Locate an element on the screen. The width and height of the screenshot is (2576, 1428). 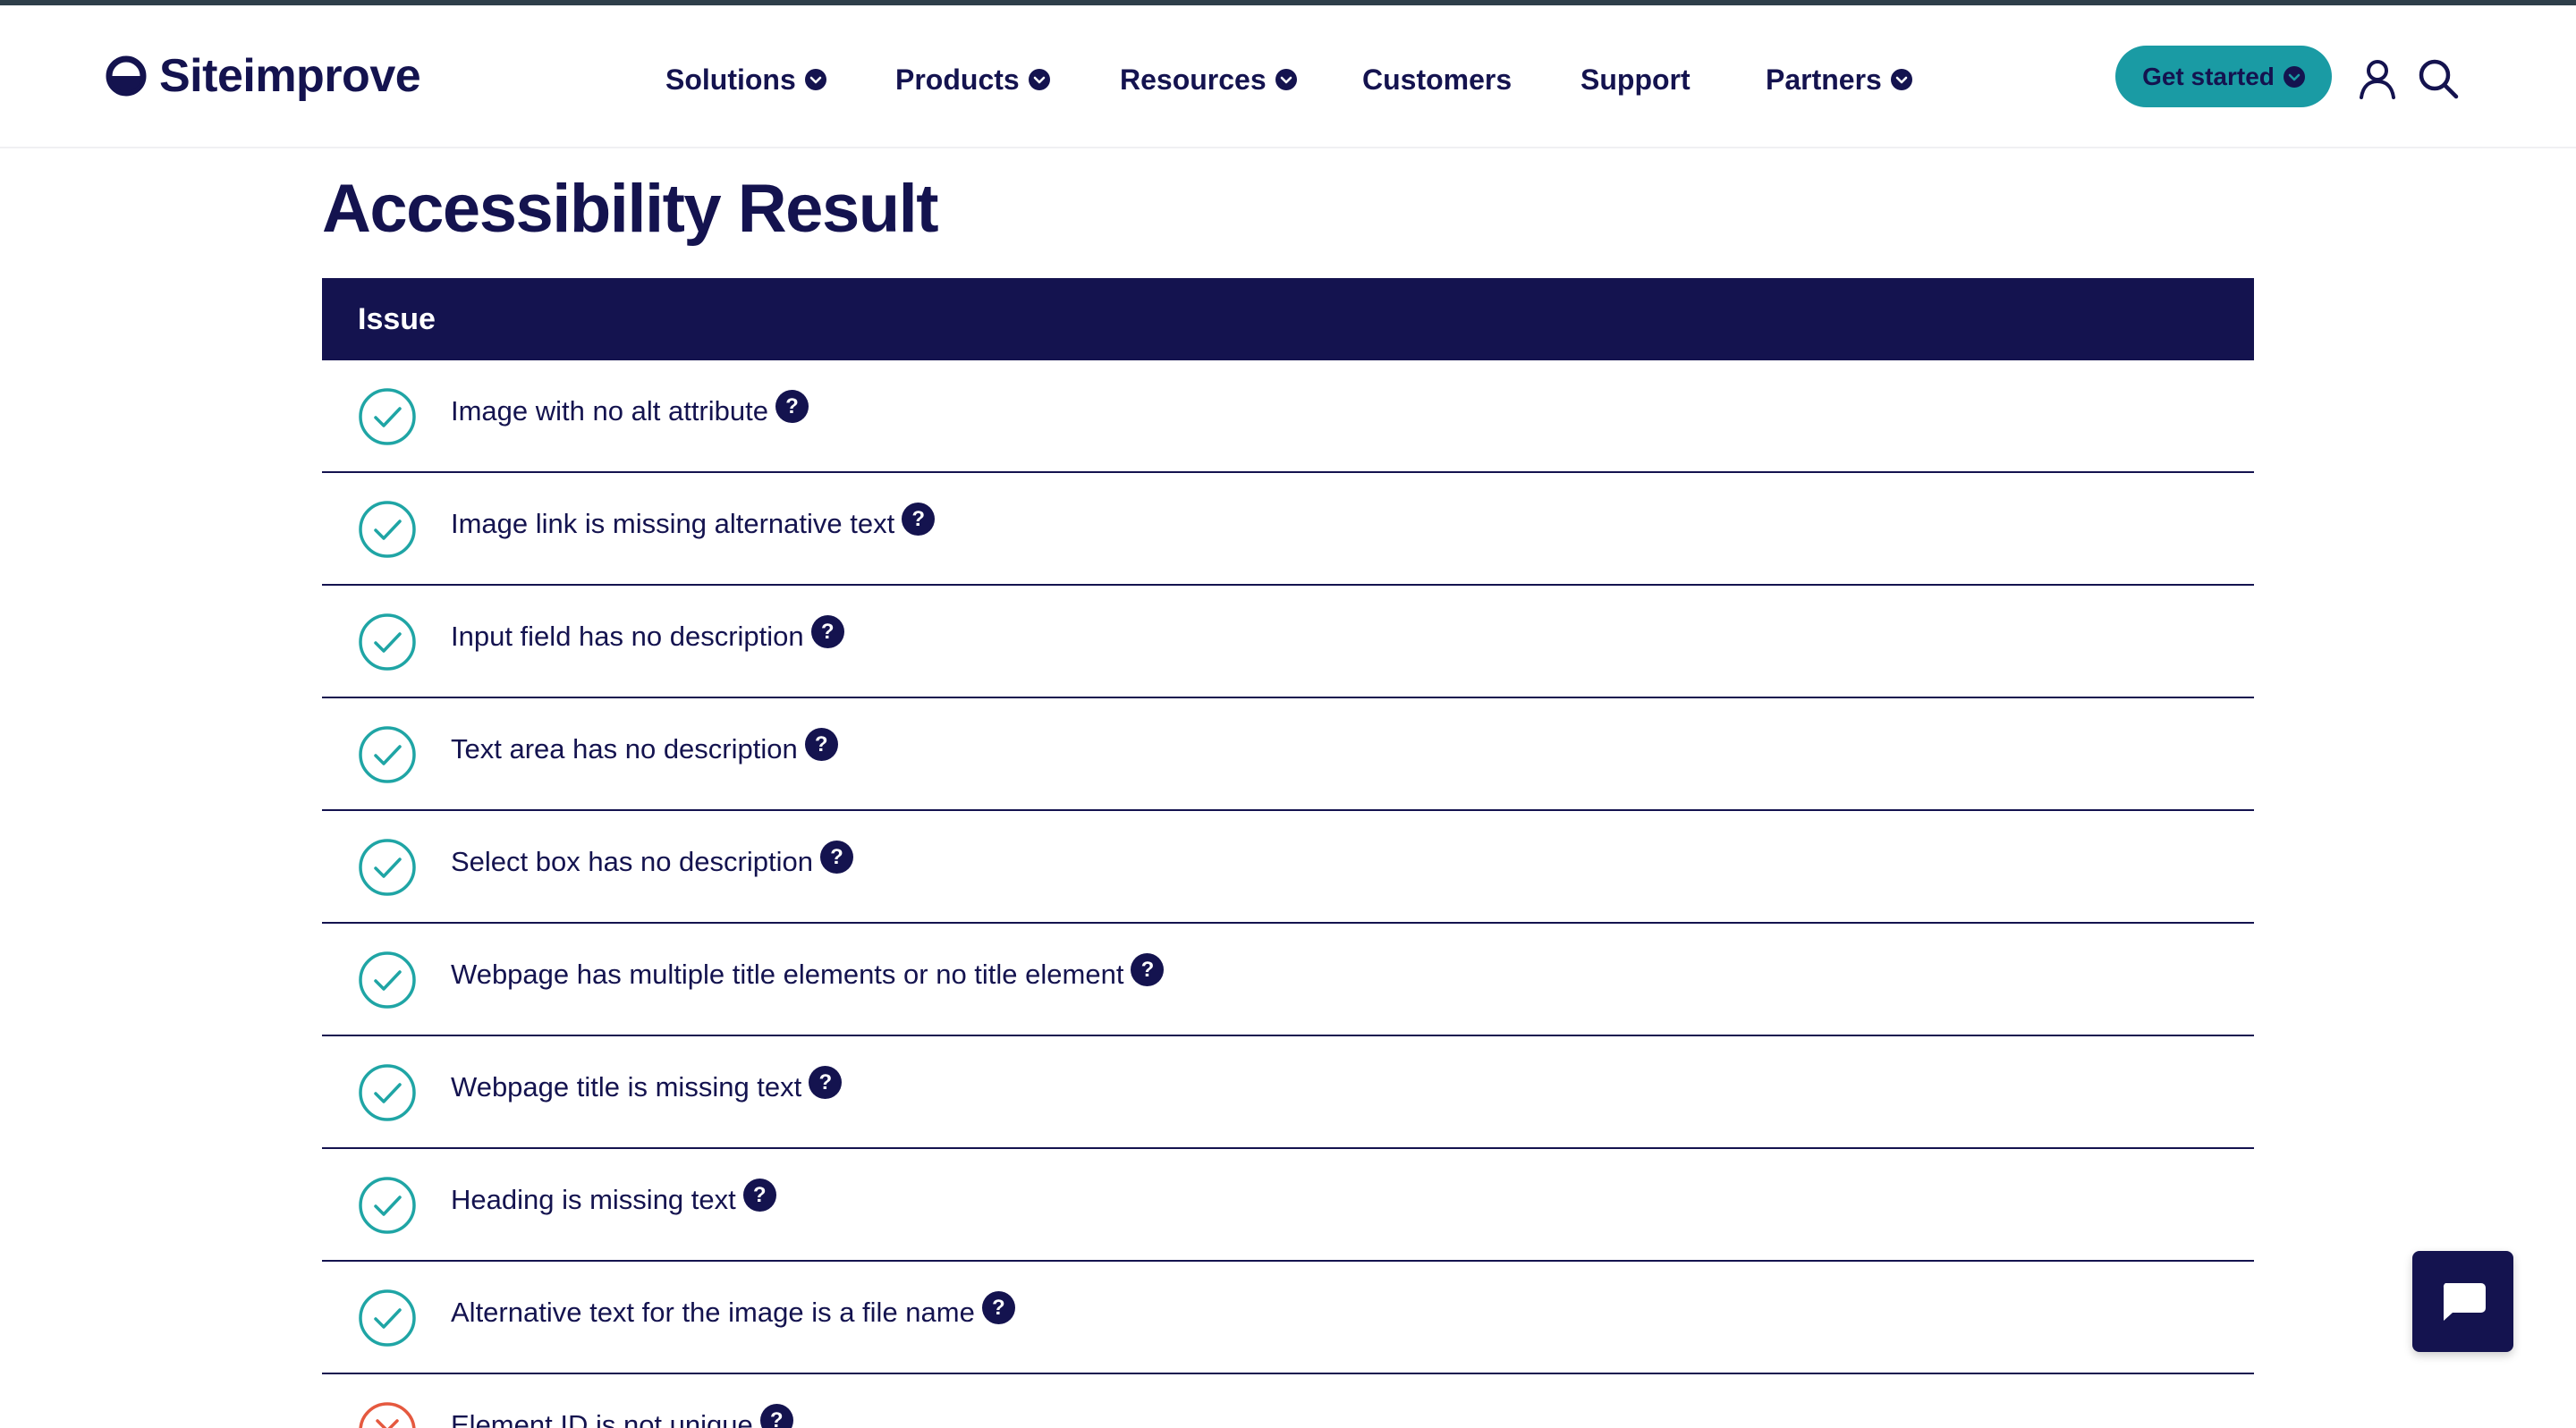
nav-label: Customers is located at coordinates (1437, 80).